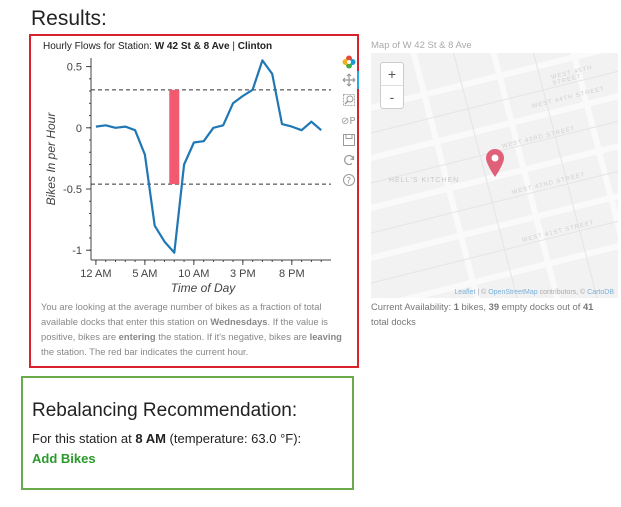 The image size is (621, 507). I want to click on zoom-icon, so click(349, 101).